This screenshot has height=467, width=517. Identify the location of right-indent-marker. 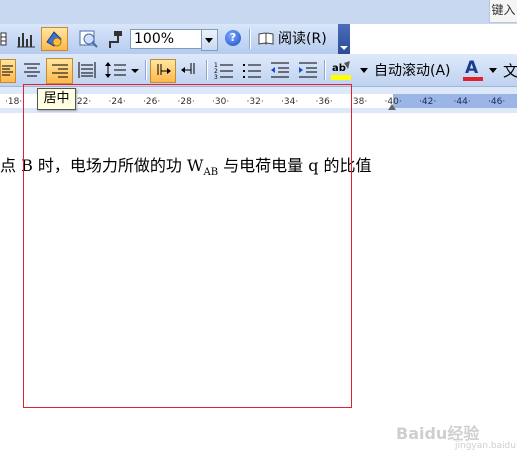
(392, 107).